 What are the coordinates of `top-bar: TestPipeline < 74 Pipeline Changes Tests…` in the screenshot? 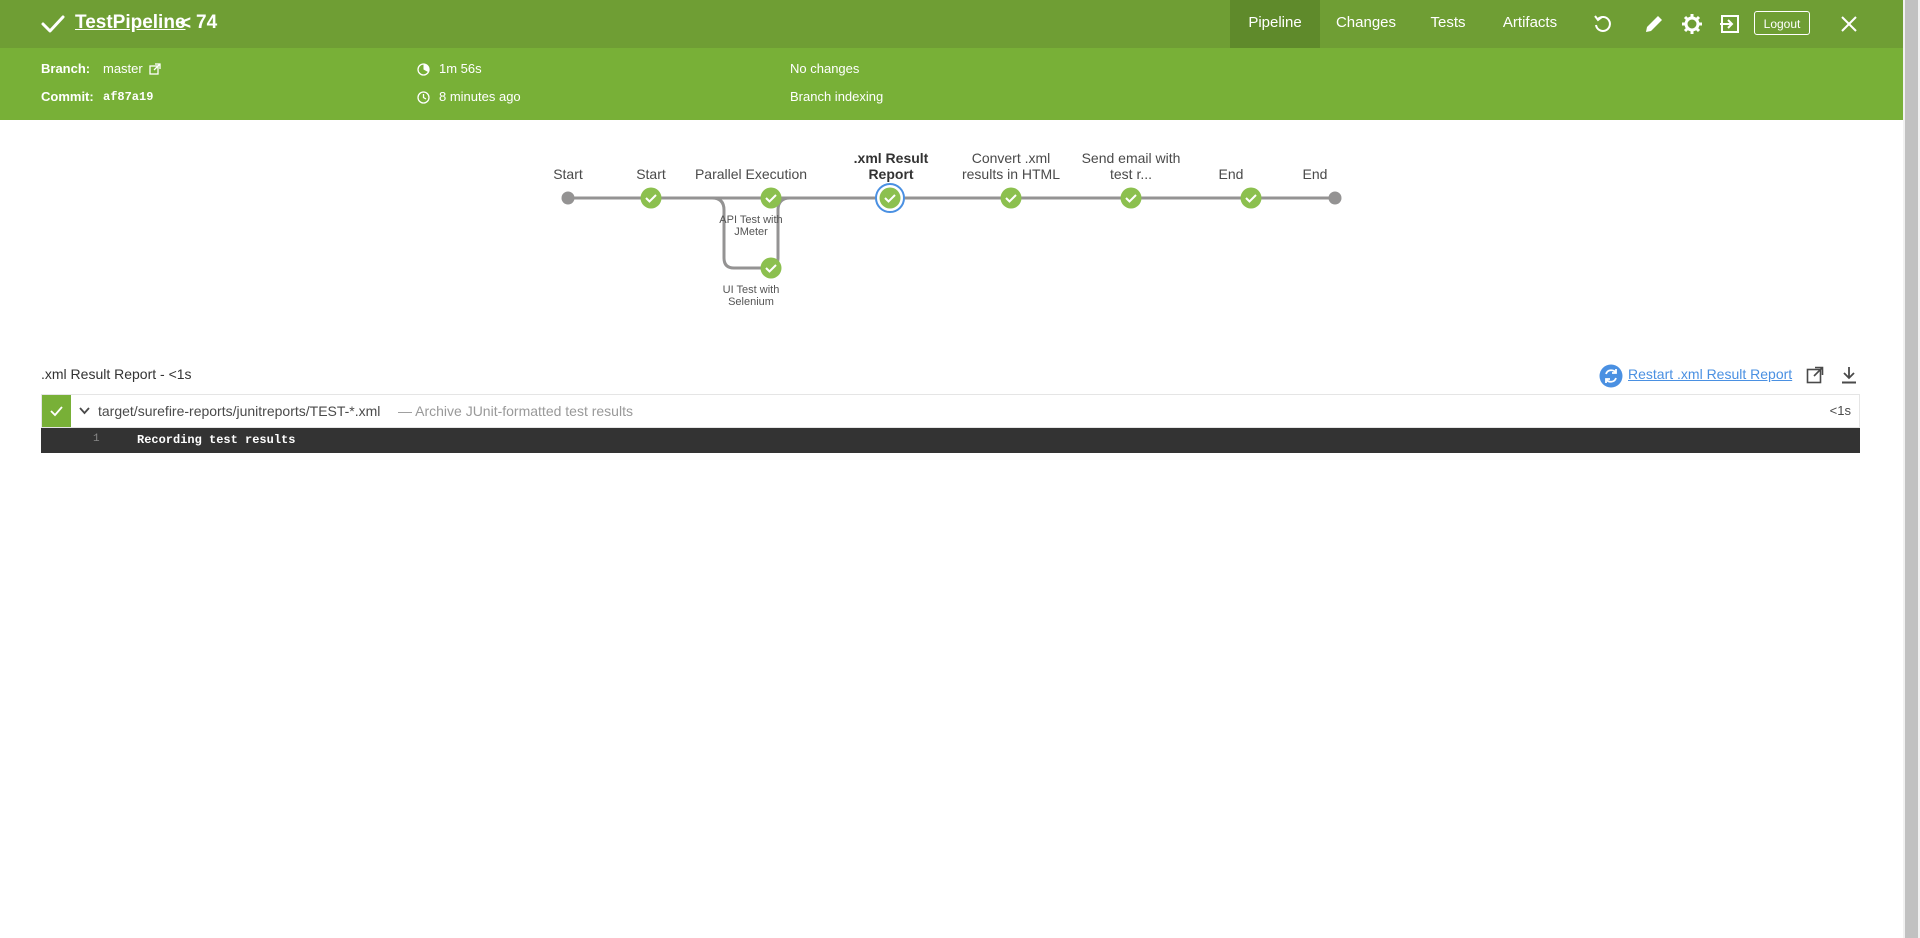 It's located at (951, 24).